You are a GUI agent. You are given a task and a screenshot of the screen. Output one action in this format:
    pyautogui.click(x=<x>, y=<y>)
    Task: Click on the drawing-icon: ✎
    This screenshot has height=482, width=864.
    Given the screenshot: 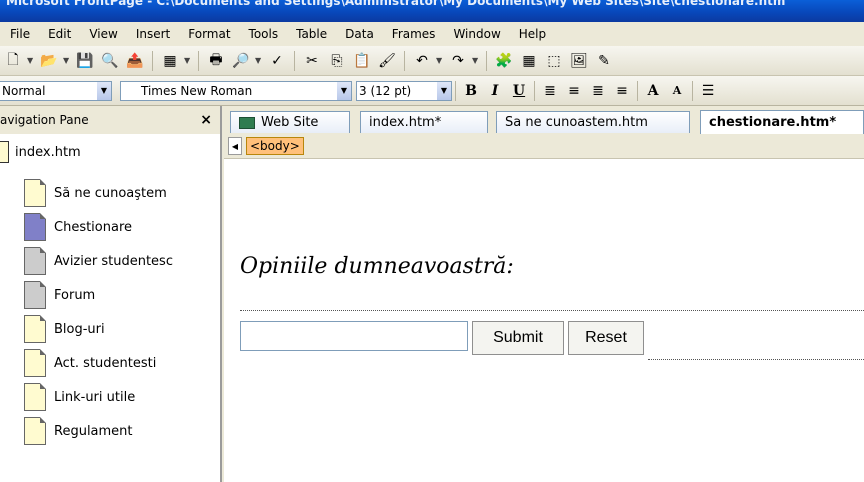 What is the action you would take?
    pyautogui.click(x=604, y=61)
    